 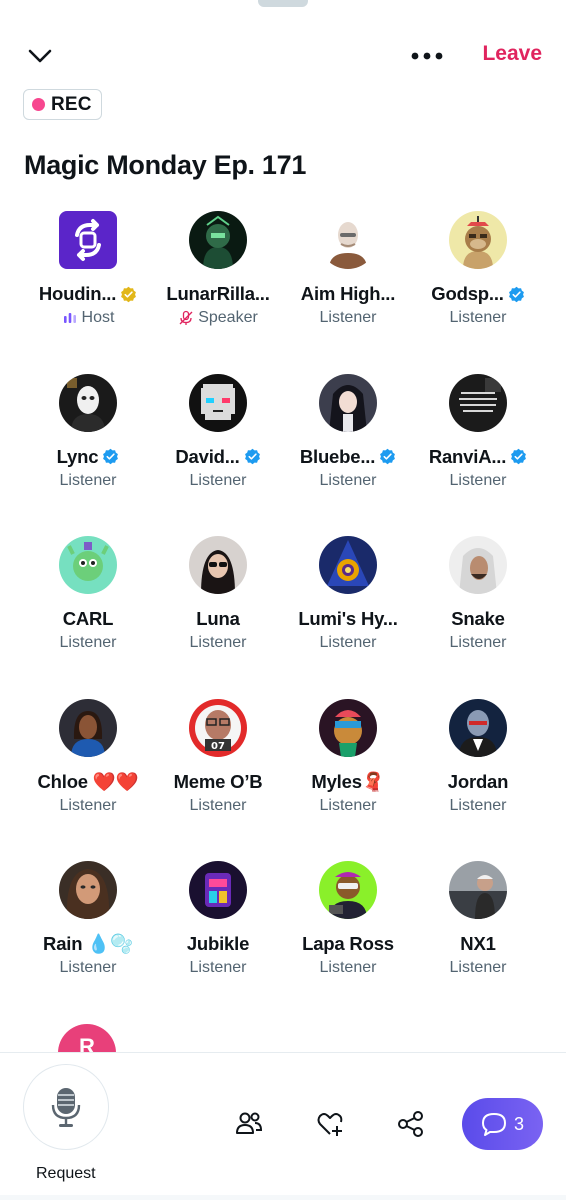 I want to click on participant-9: CARL Listener, so click(x=88, y=617).